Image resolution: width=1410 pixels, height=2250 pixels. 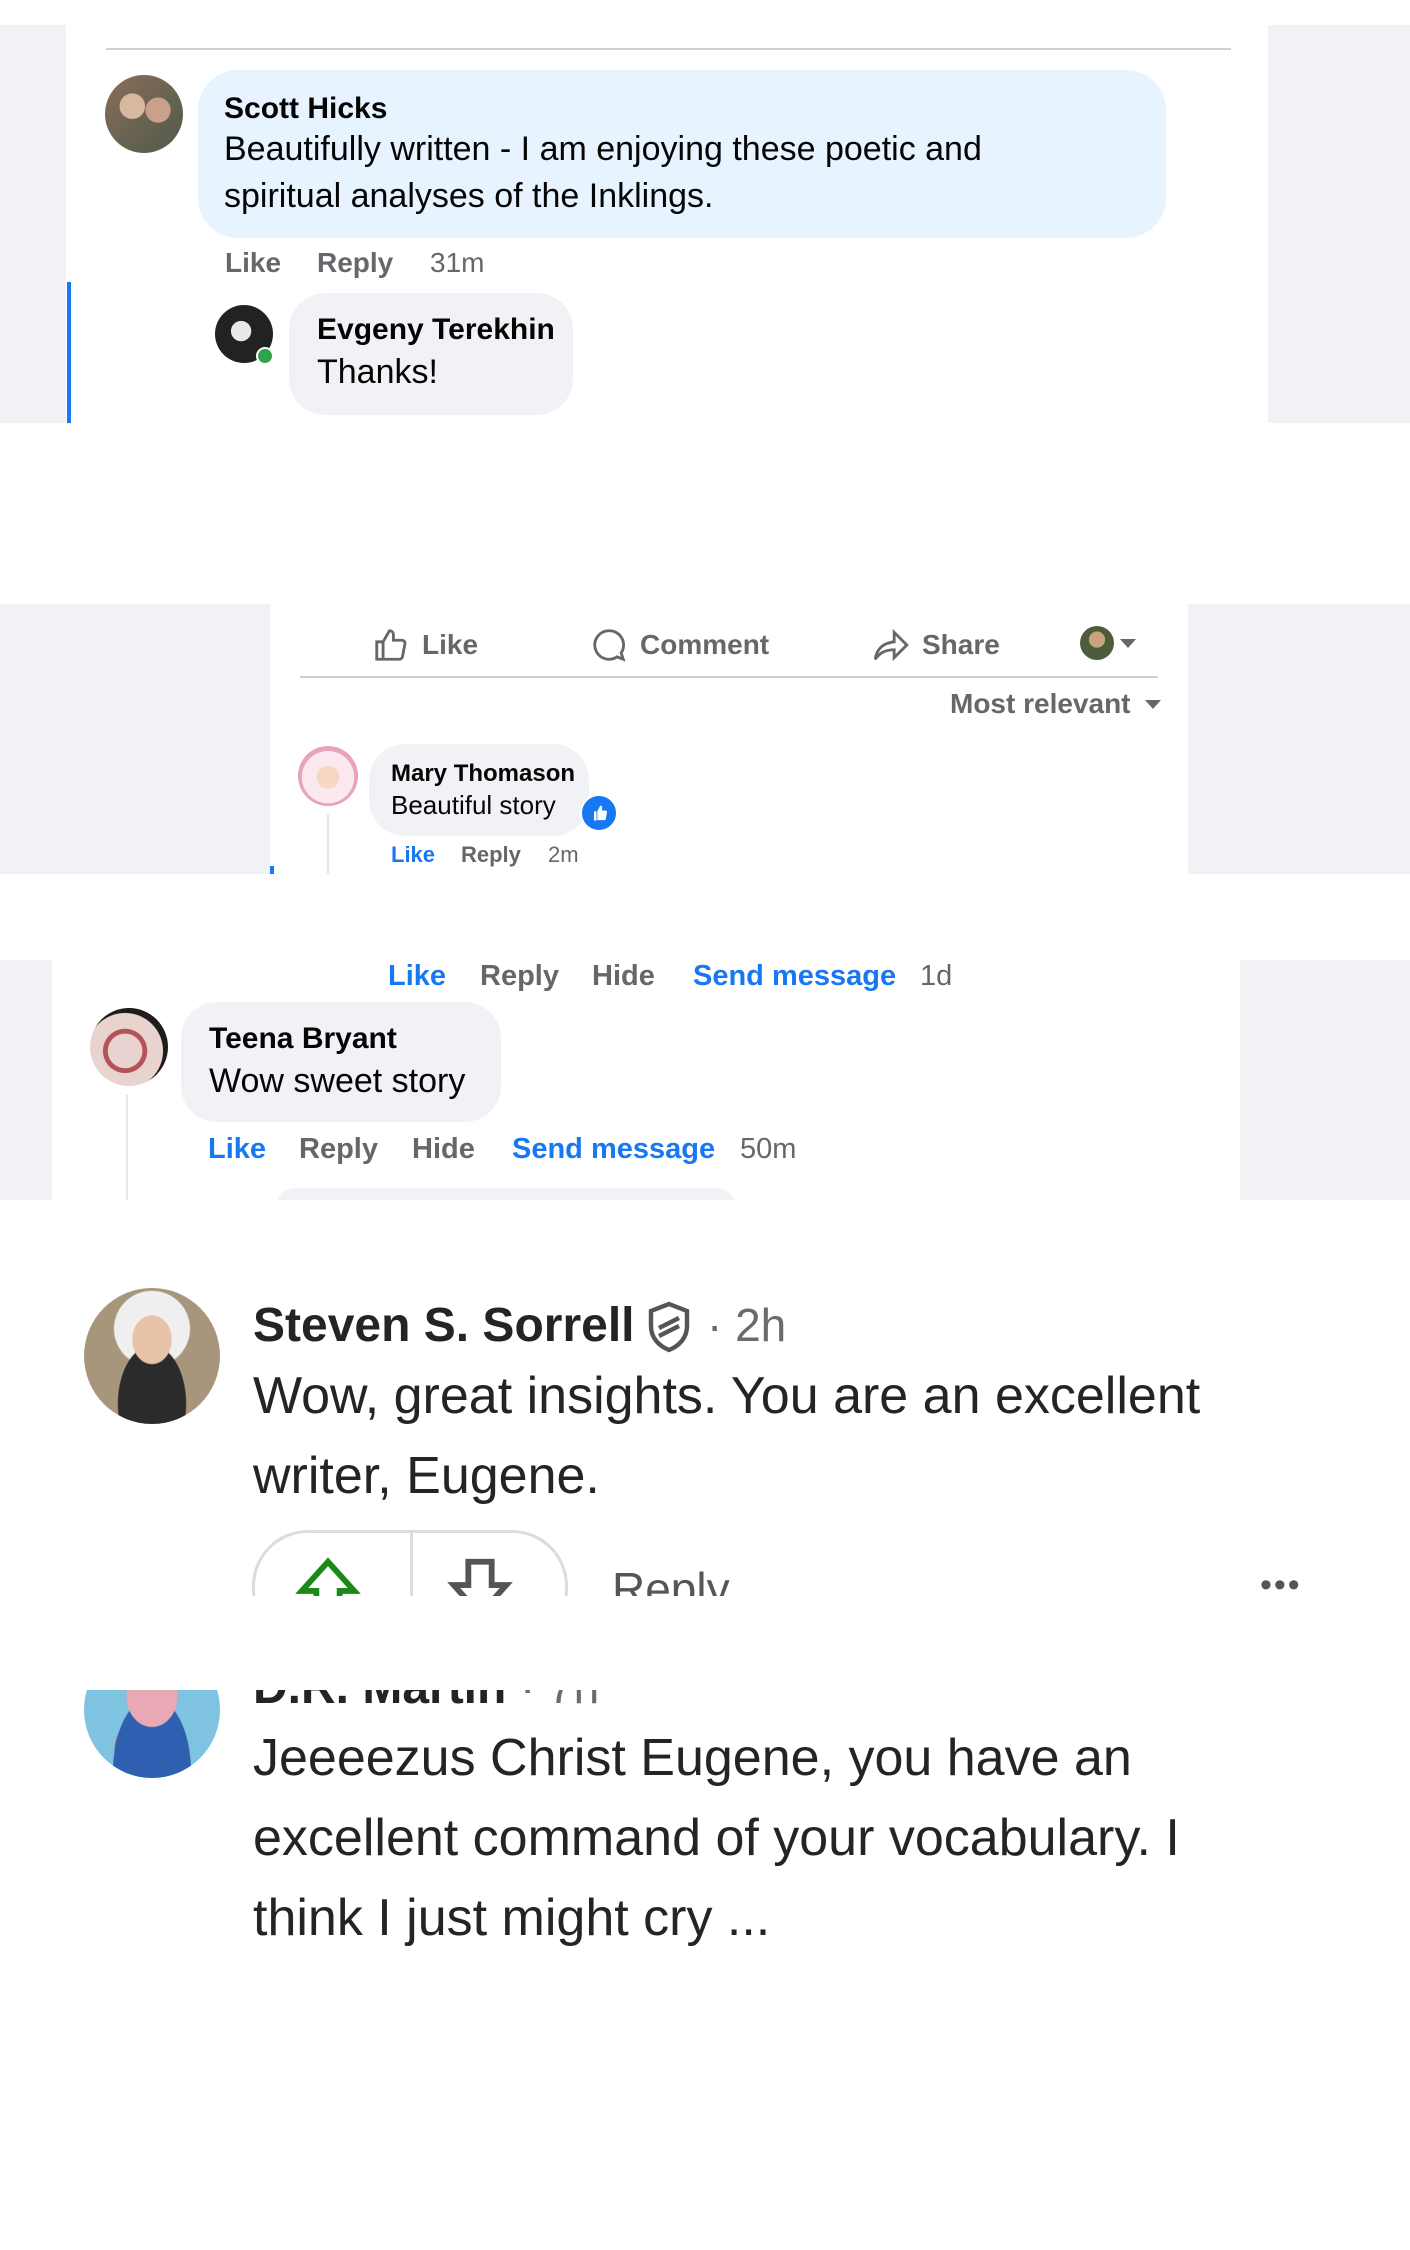 What do you see at coordinates (303, 1039) in the screenshot?
I see `comment-author: Teena Bryant` at bounding box center [303, 1039].